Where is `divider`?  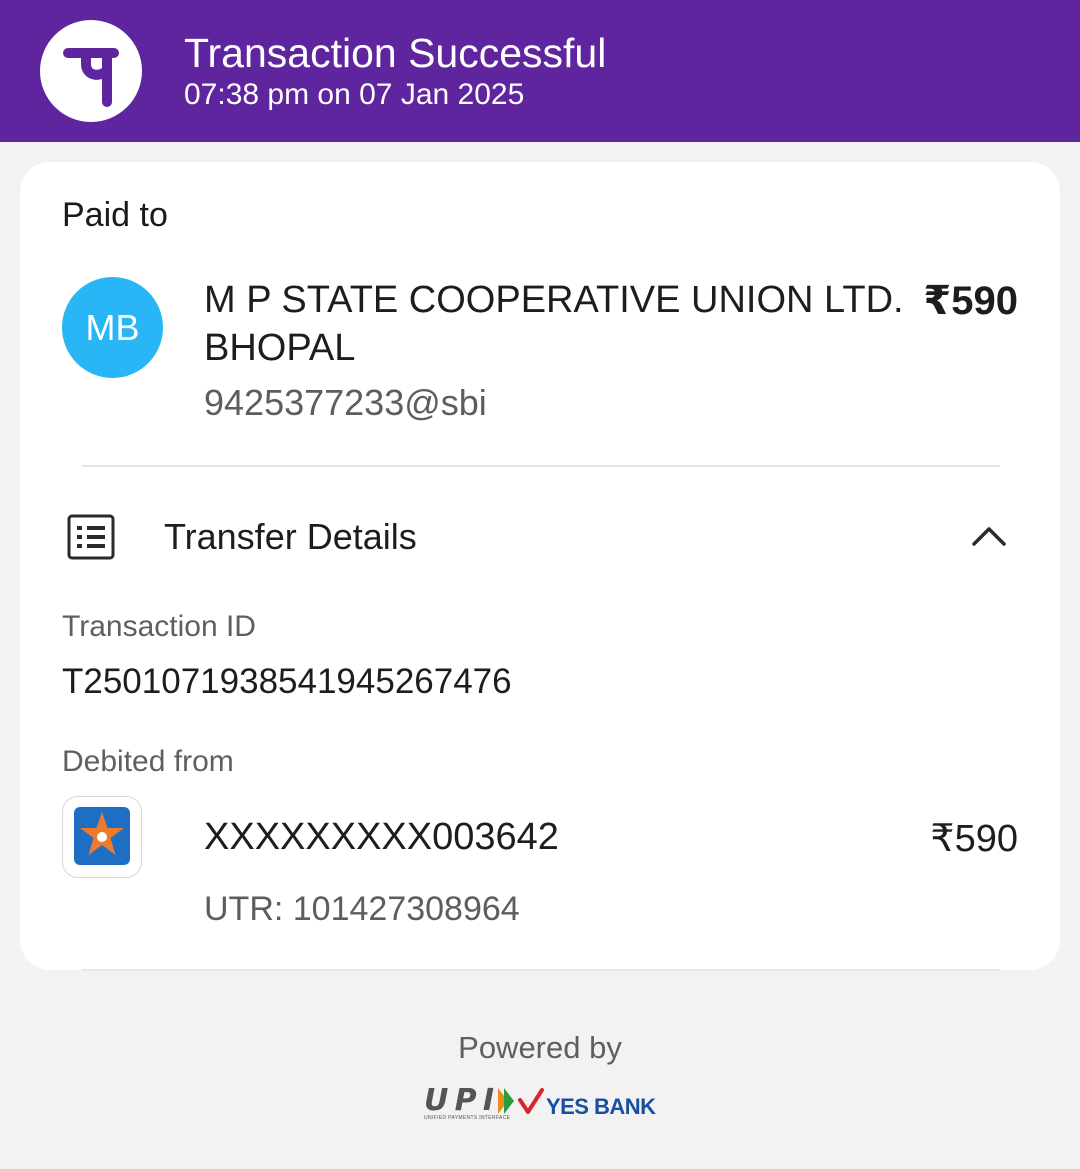 divider is located at coordinates (541, 466).